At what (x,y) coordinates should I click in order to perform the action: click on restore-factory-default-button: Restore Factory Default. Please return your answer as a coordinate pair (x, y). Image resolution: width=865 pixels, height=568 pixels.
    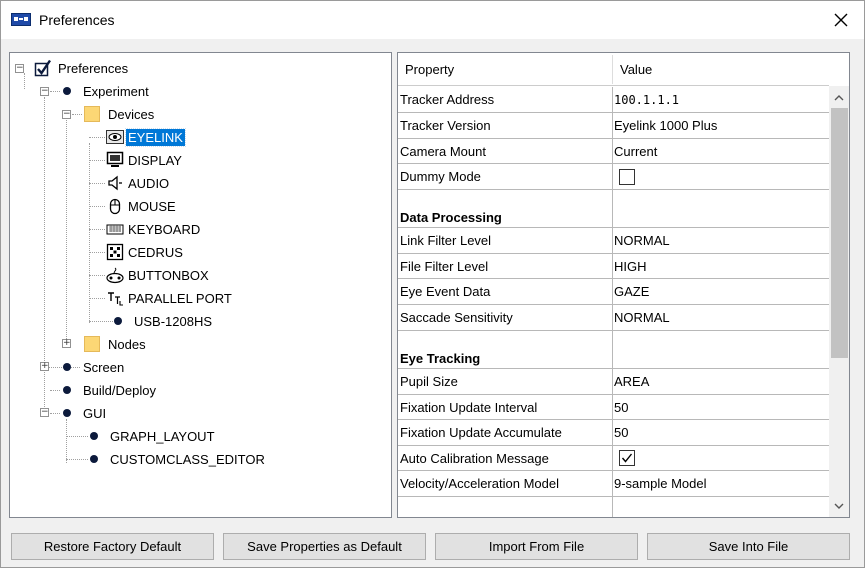
    Looking at the image, I should click on (112, 546).